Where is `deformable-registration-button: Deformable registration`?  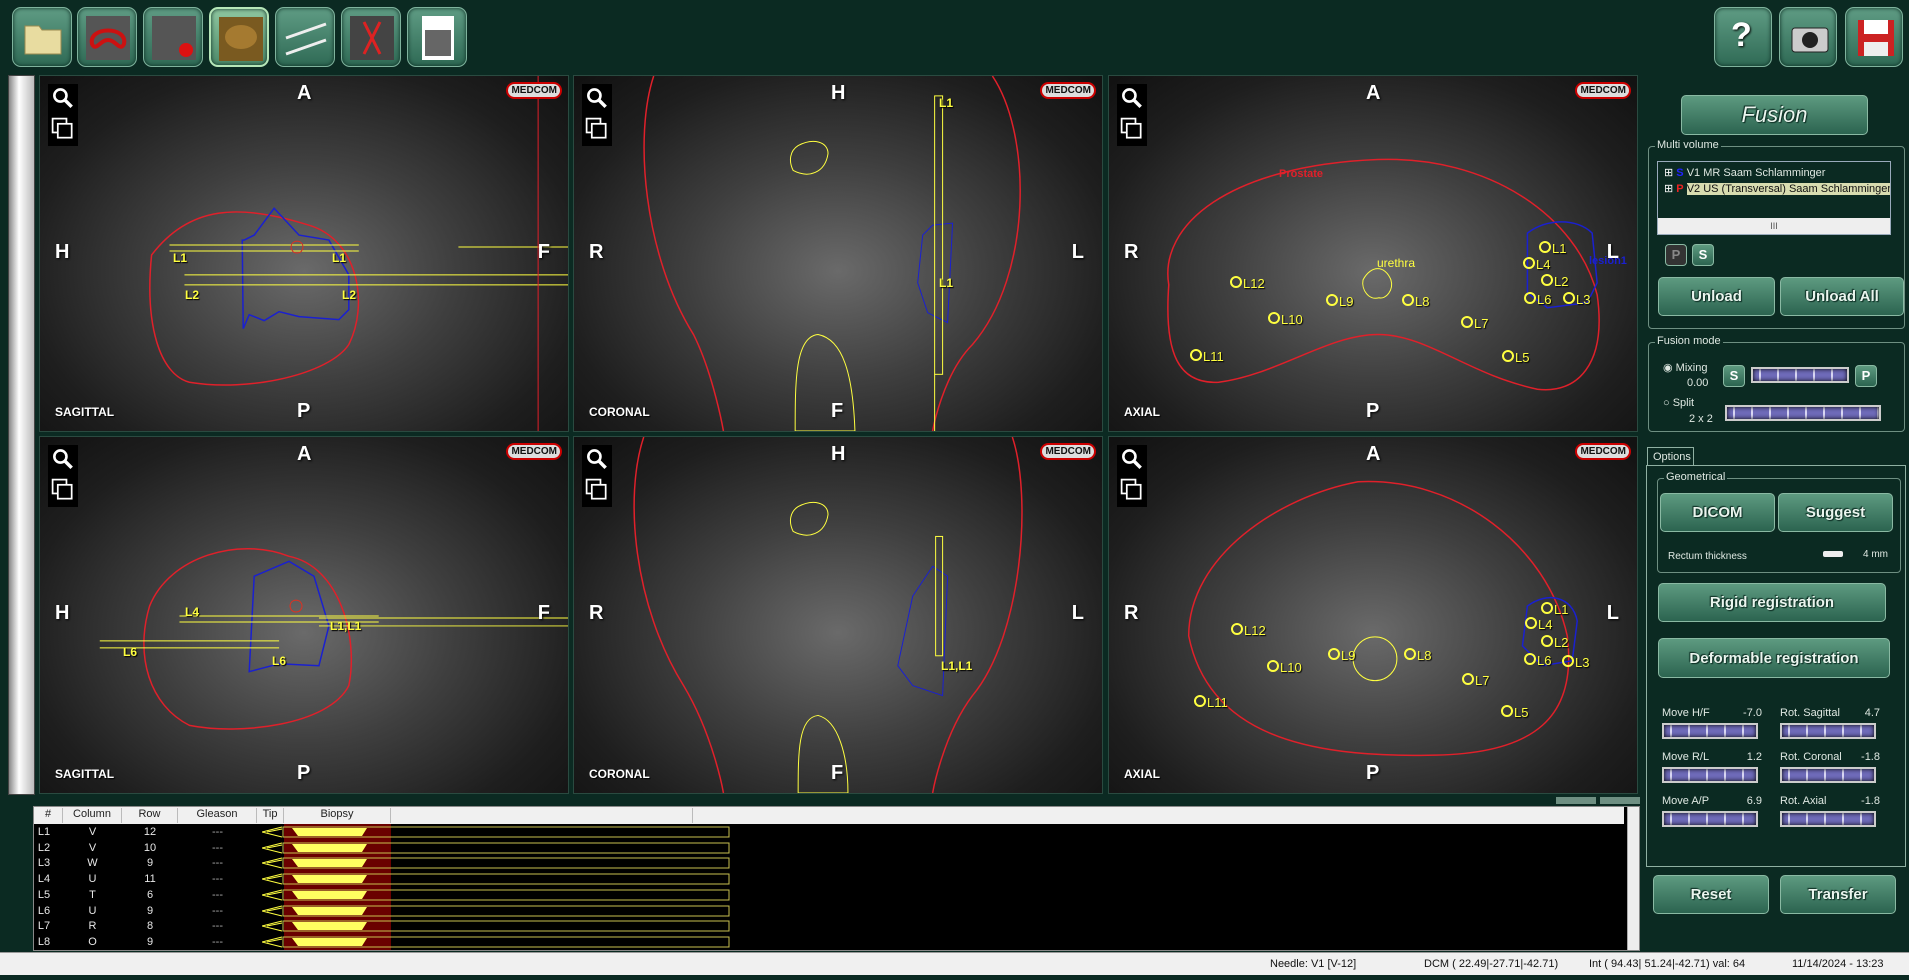
deformable-registration-button: Deformable registration is located at coordinates (1774, 658).